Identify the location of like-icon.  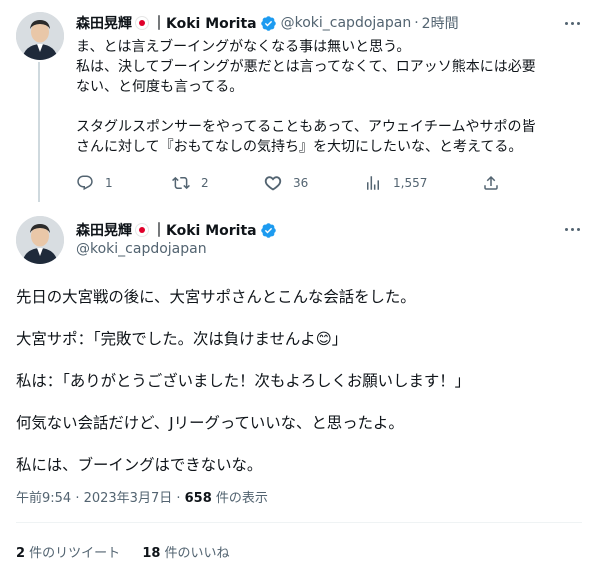
(273, 183).